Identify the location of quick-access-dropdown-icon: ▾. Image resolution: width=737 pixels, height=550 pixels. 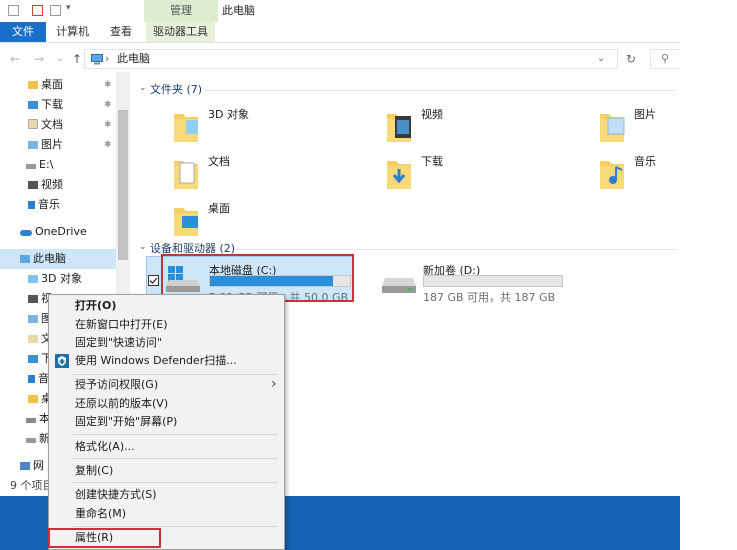
(68, 8).